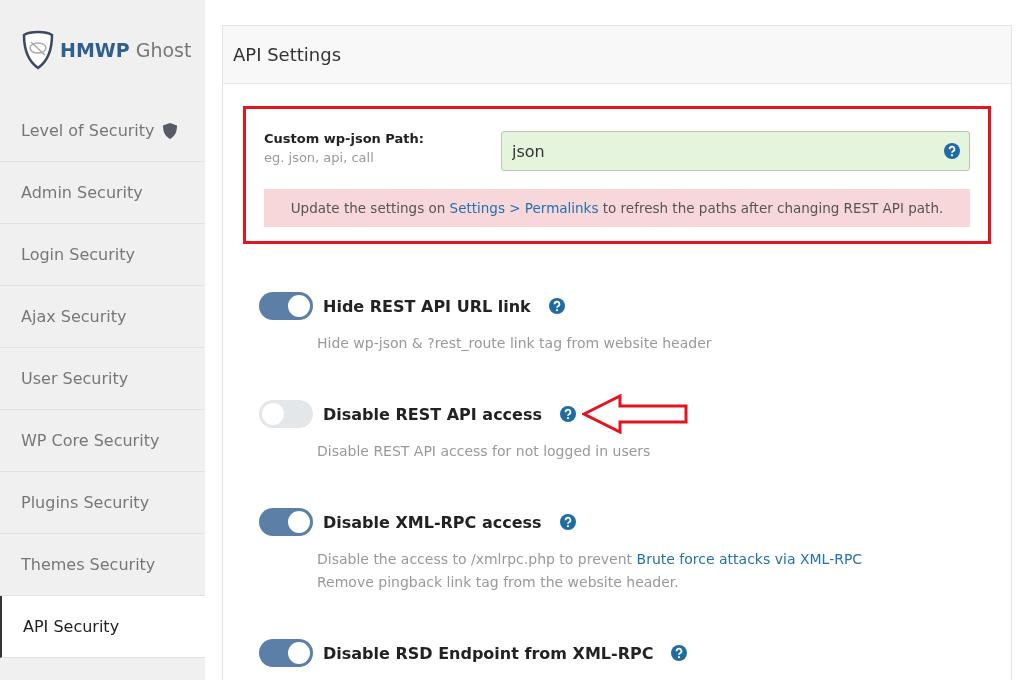  I want to click on notice-message: Update the settings on Settings > Permalinks to refresh the paths after changing REST API path., so click(617, 208).